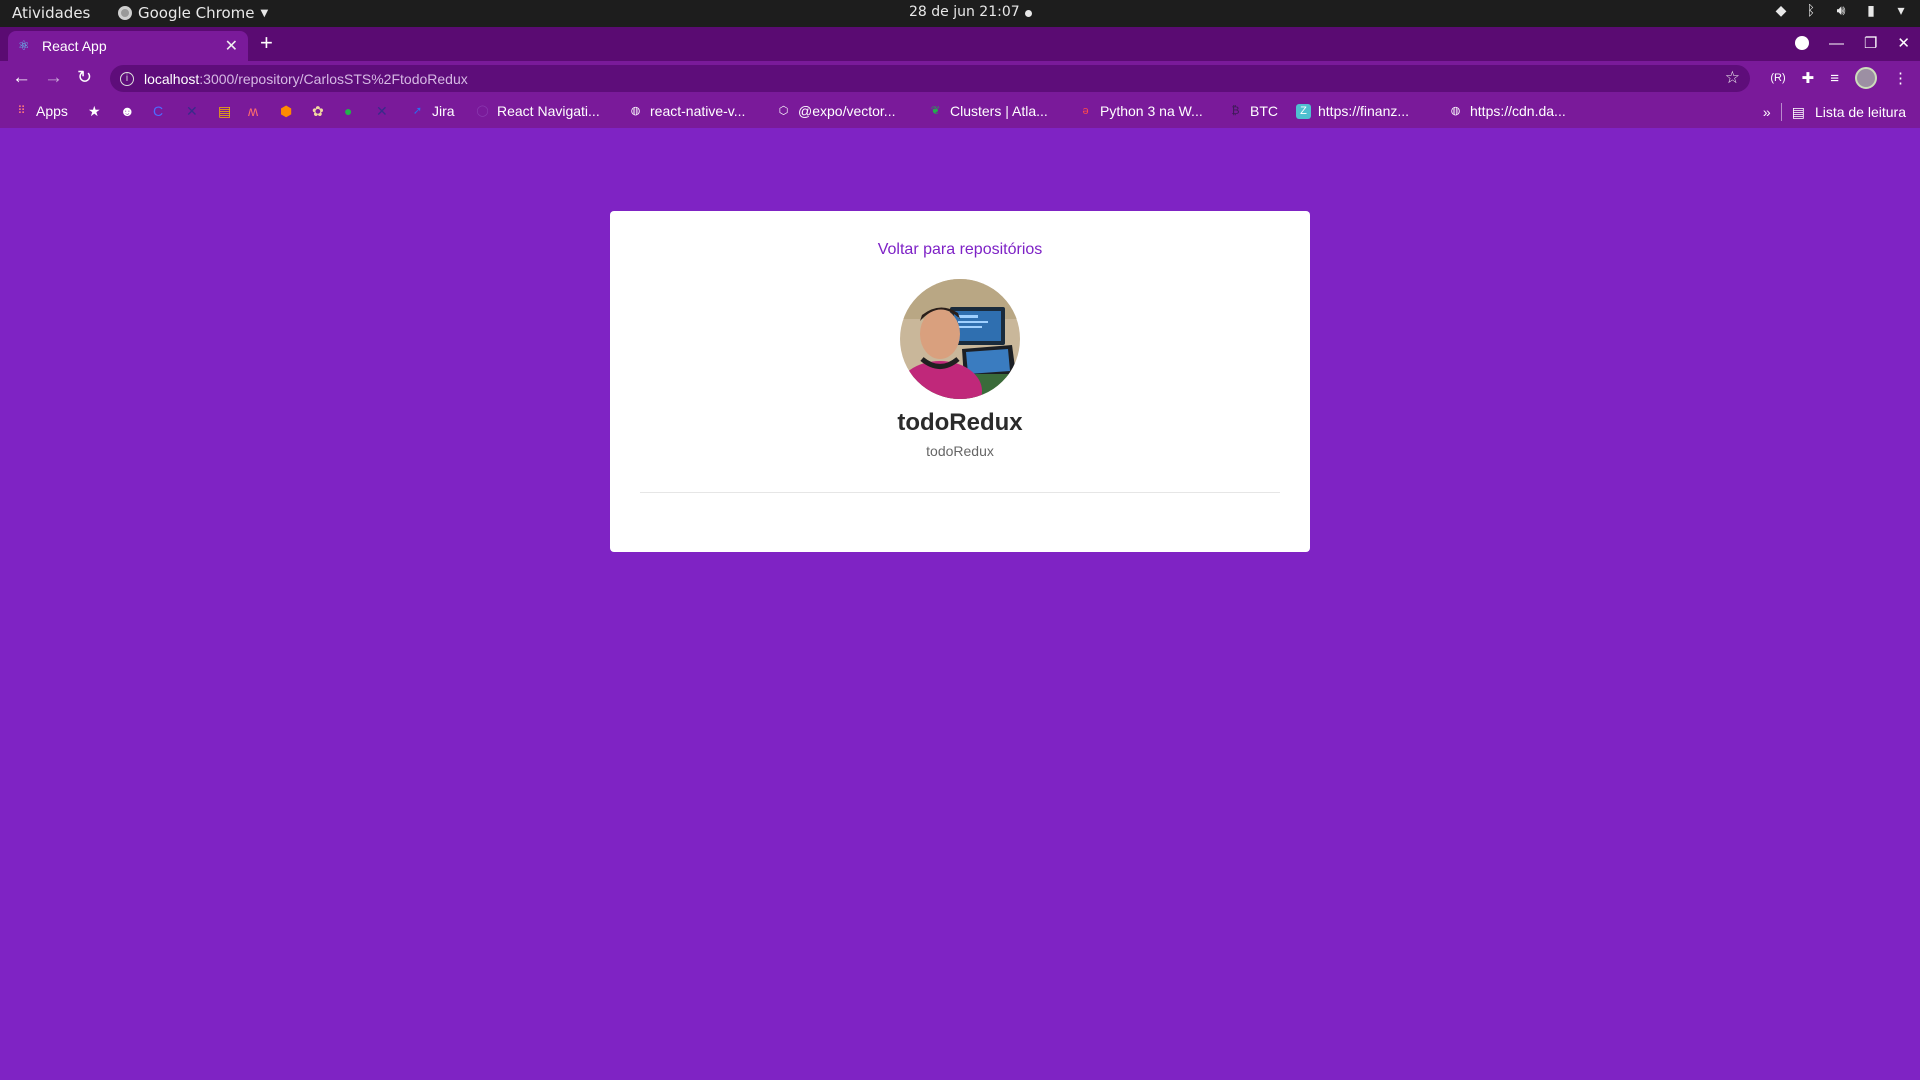  Describe the element at coordinates (125, 13) in the screenshot. I see `chrome-icon` at that location.